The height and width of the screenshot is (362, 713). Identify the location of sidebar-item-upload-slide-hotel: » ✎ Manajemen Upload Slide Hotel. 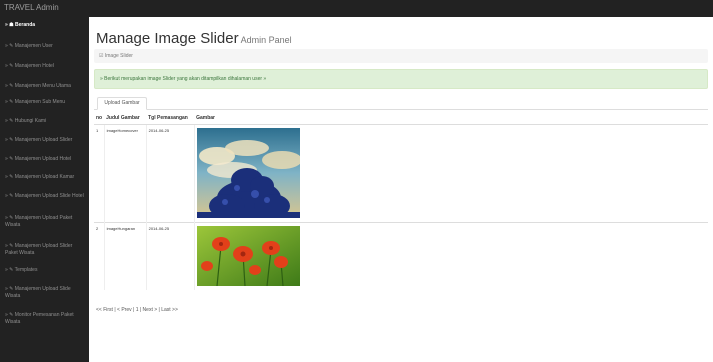
(44, 196).